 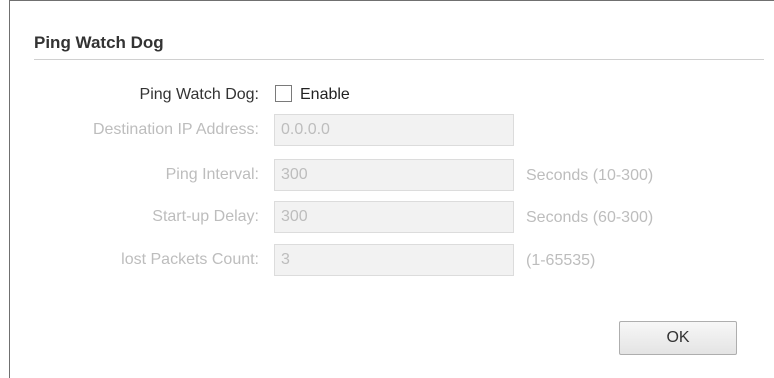 I want to click on enable-checkbox, so click(x=283, y=93).